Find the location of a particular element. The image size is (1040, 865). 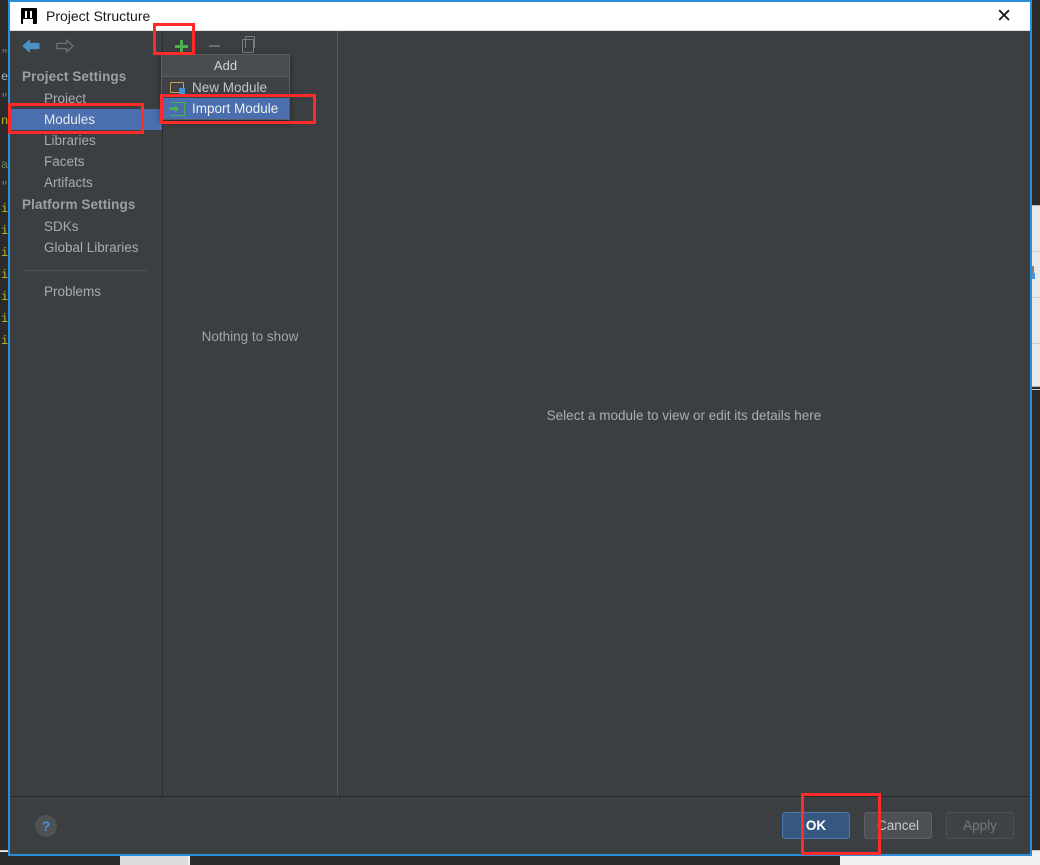

back-arrow-icon is located at coordinates (31, 46).